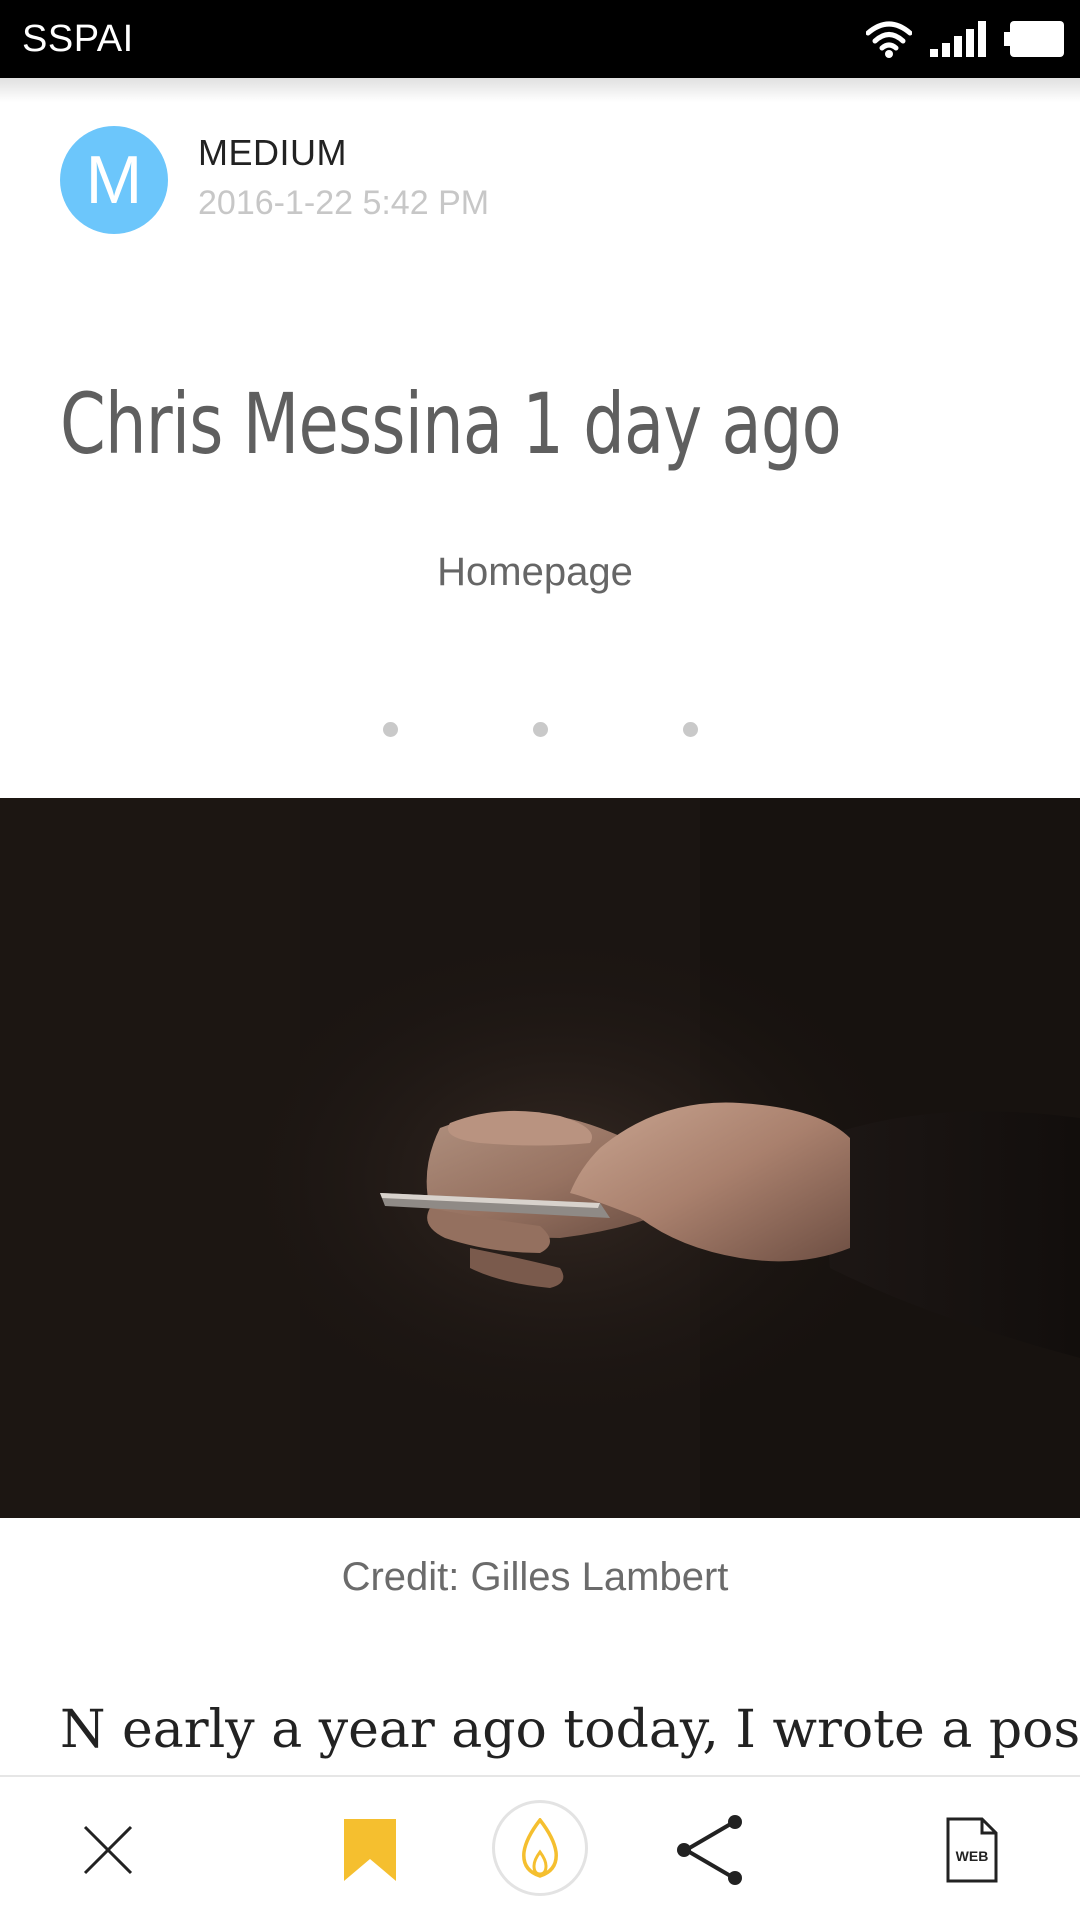  What do you see at coordinates (1034, 39) in the screenshot?
I see `battery-icon` at bounding box center [1034, 39].